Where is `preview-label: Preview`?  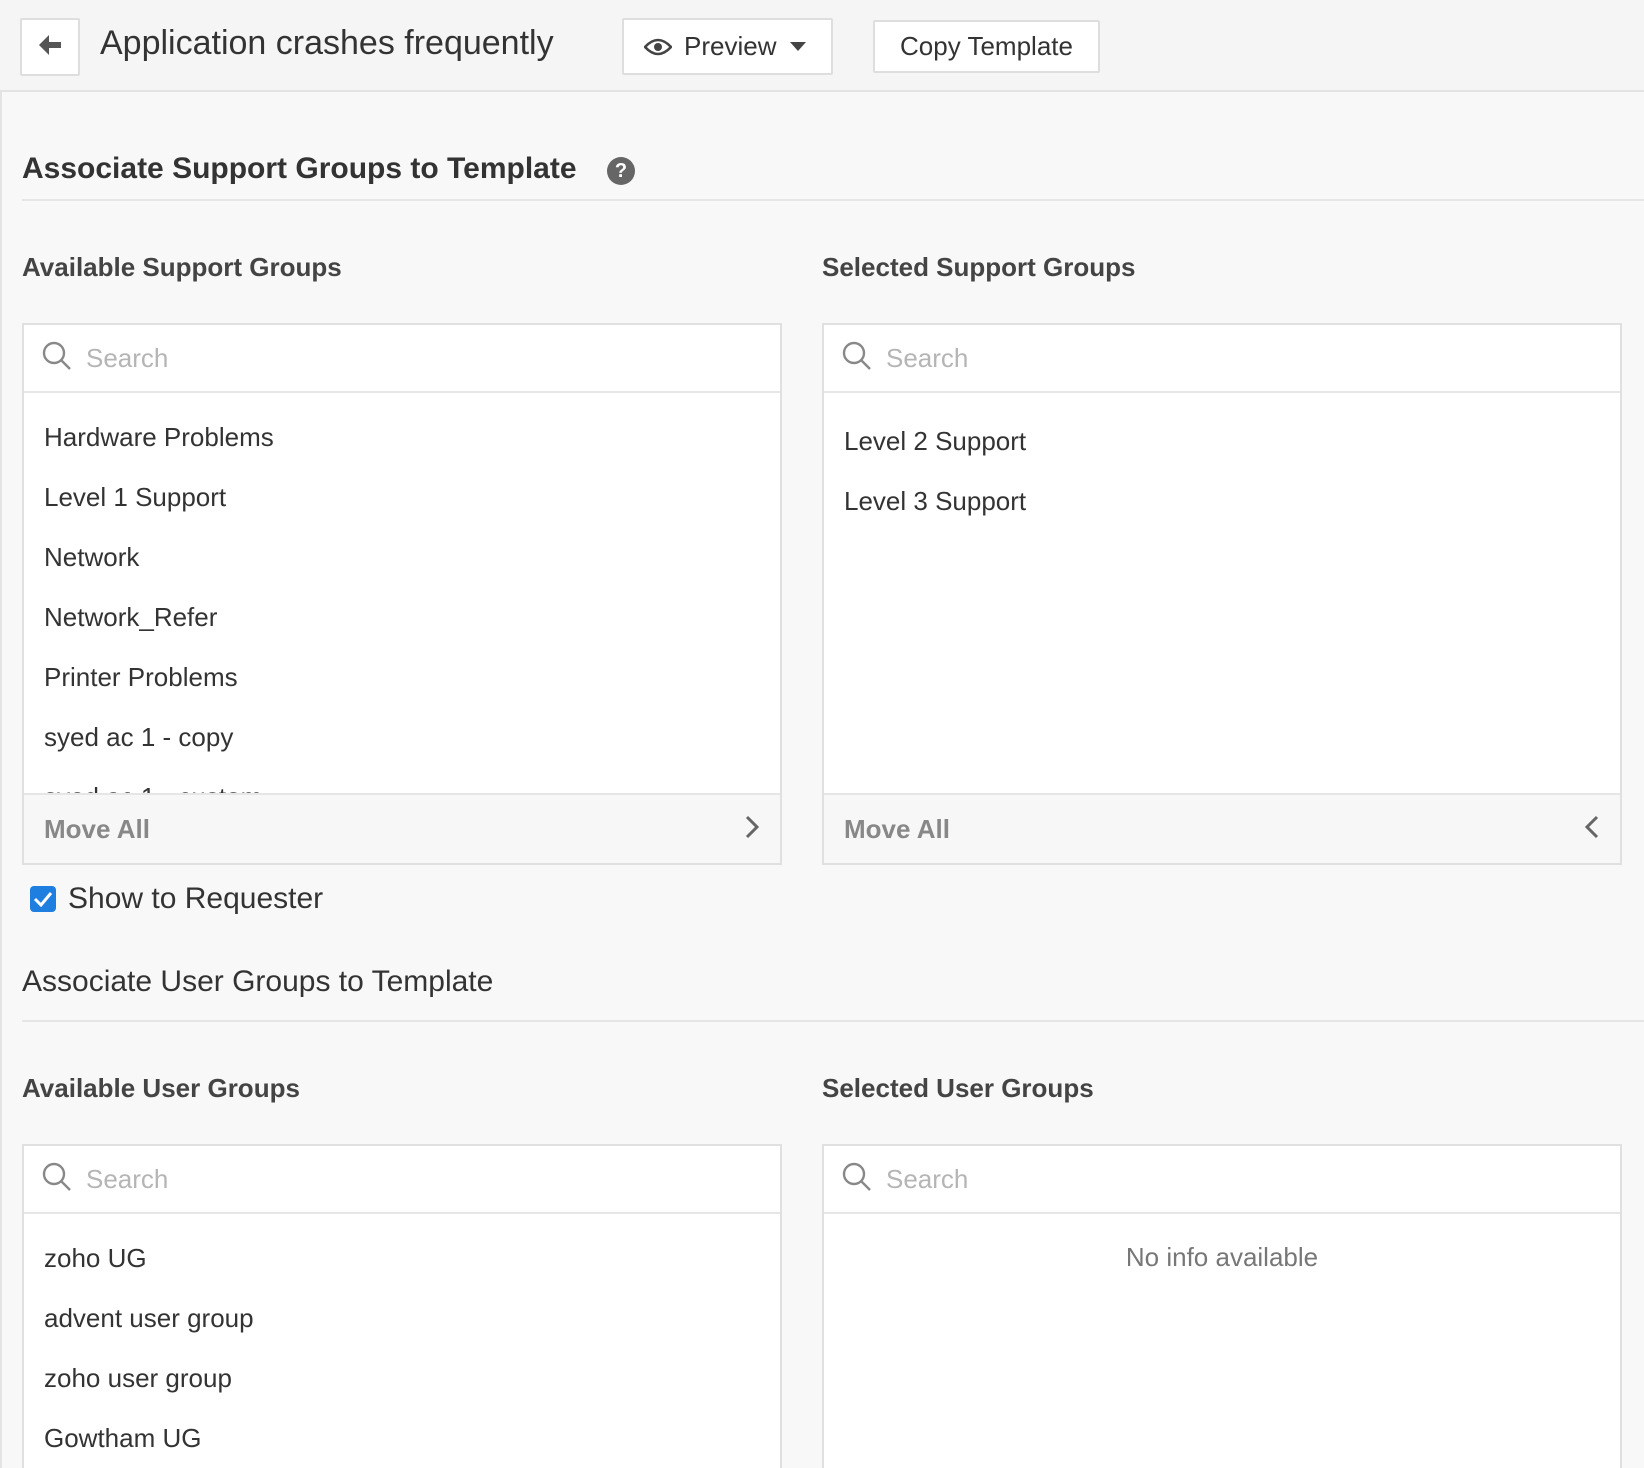 preview-label: Preview is located at coordinates (730, 46).